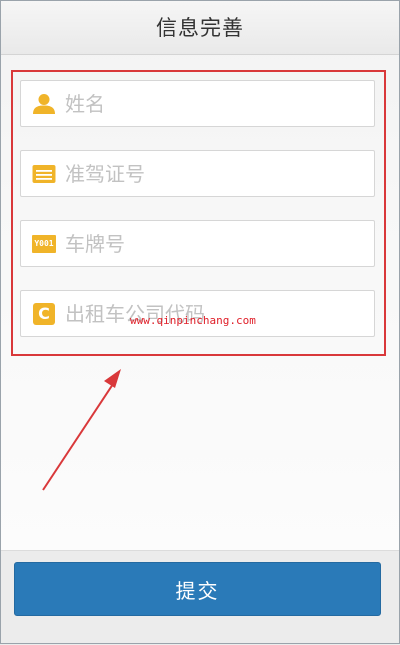 This screenshot has height=645, width=400. I want to click on annotation-arrow-icon, so click(81, 430).